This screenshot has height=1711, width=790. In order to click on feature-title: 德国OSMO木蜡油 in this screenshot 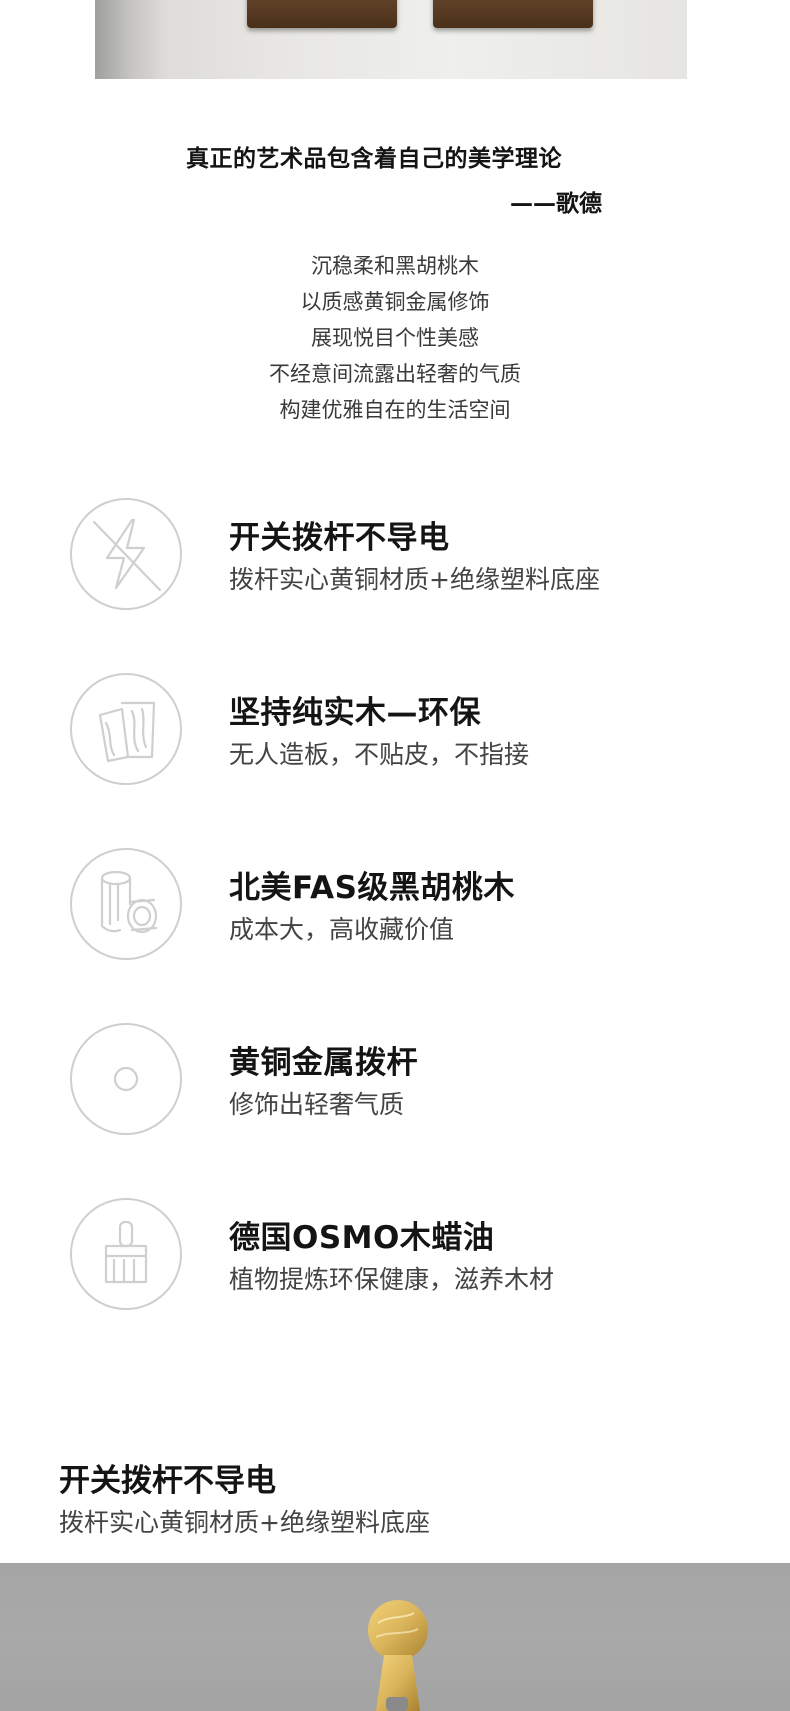, I will do `click(362, 1238)`.